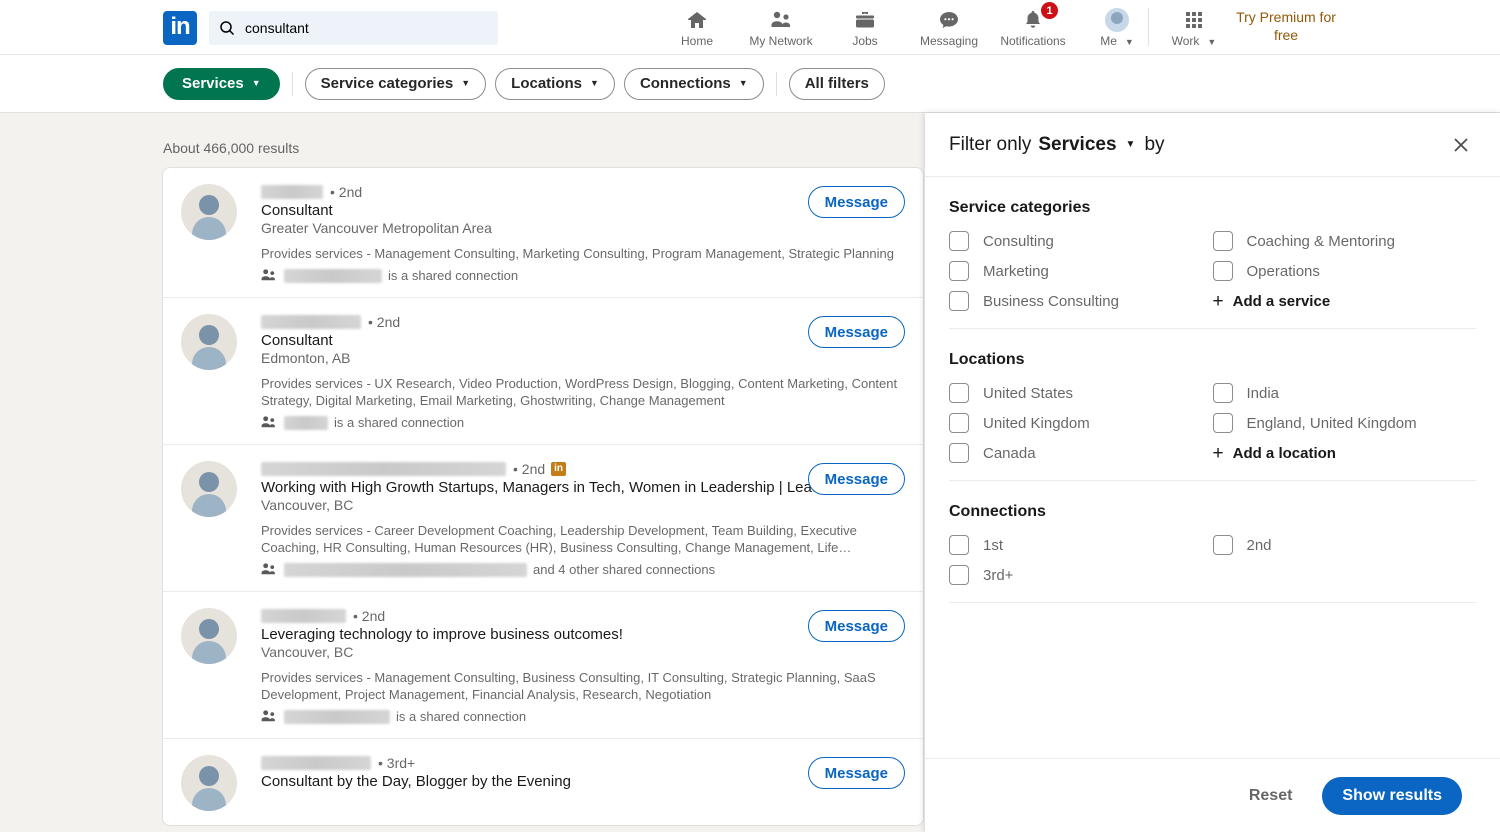 This screenshot has height=832, width=1500. What do you see at coordinates (395, 83) in the screenshot?
I see `filter-pill-service-categories: Service categories ▼` at bounding box center [395, 83].